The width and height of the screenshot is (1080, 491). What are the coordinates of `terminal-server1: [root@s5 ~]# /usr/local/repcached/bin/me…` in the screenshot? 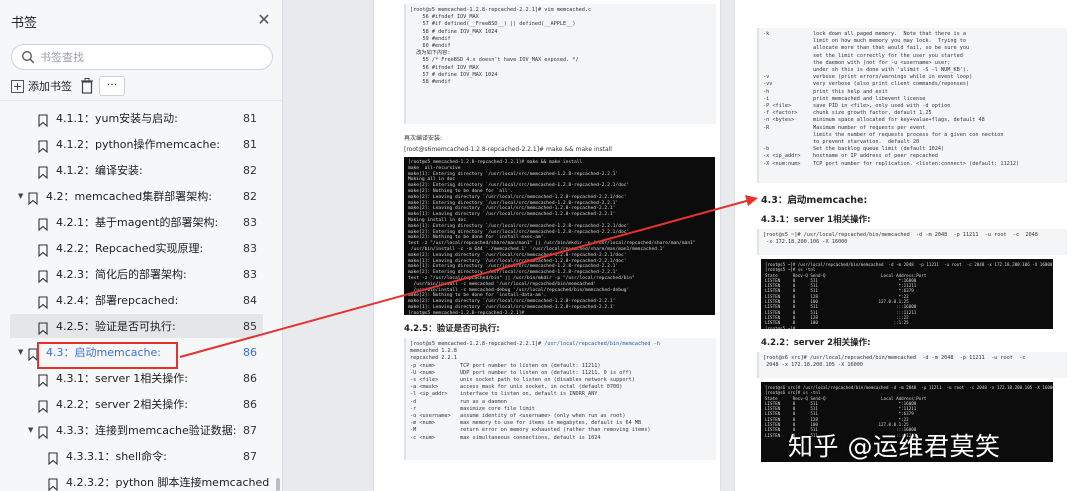 It's located at (907, 294).